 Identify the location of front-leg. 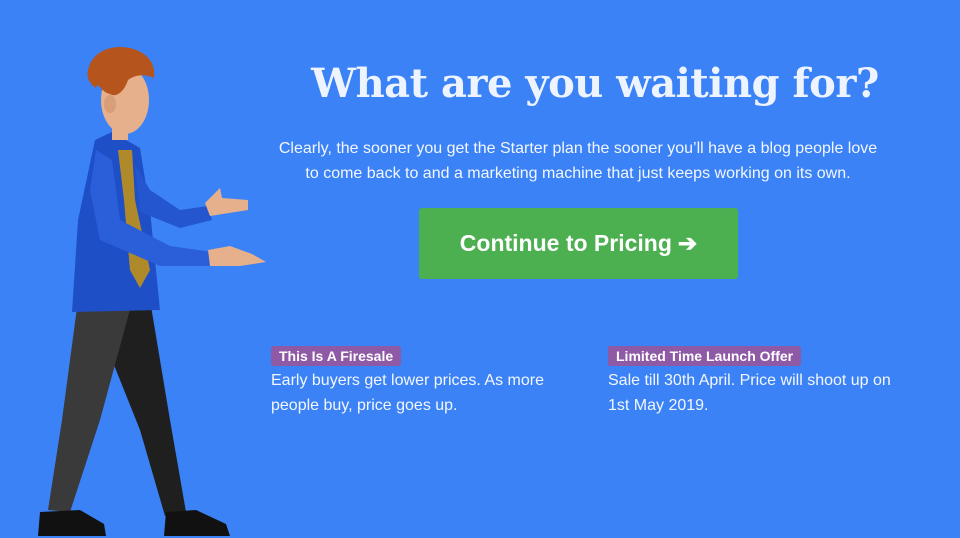
(90, 406).